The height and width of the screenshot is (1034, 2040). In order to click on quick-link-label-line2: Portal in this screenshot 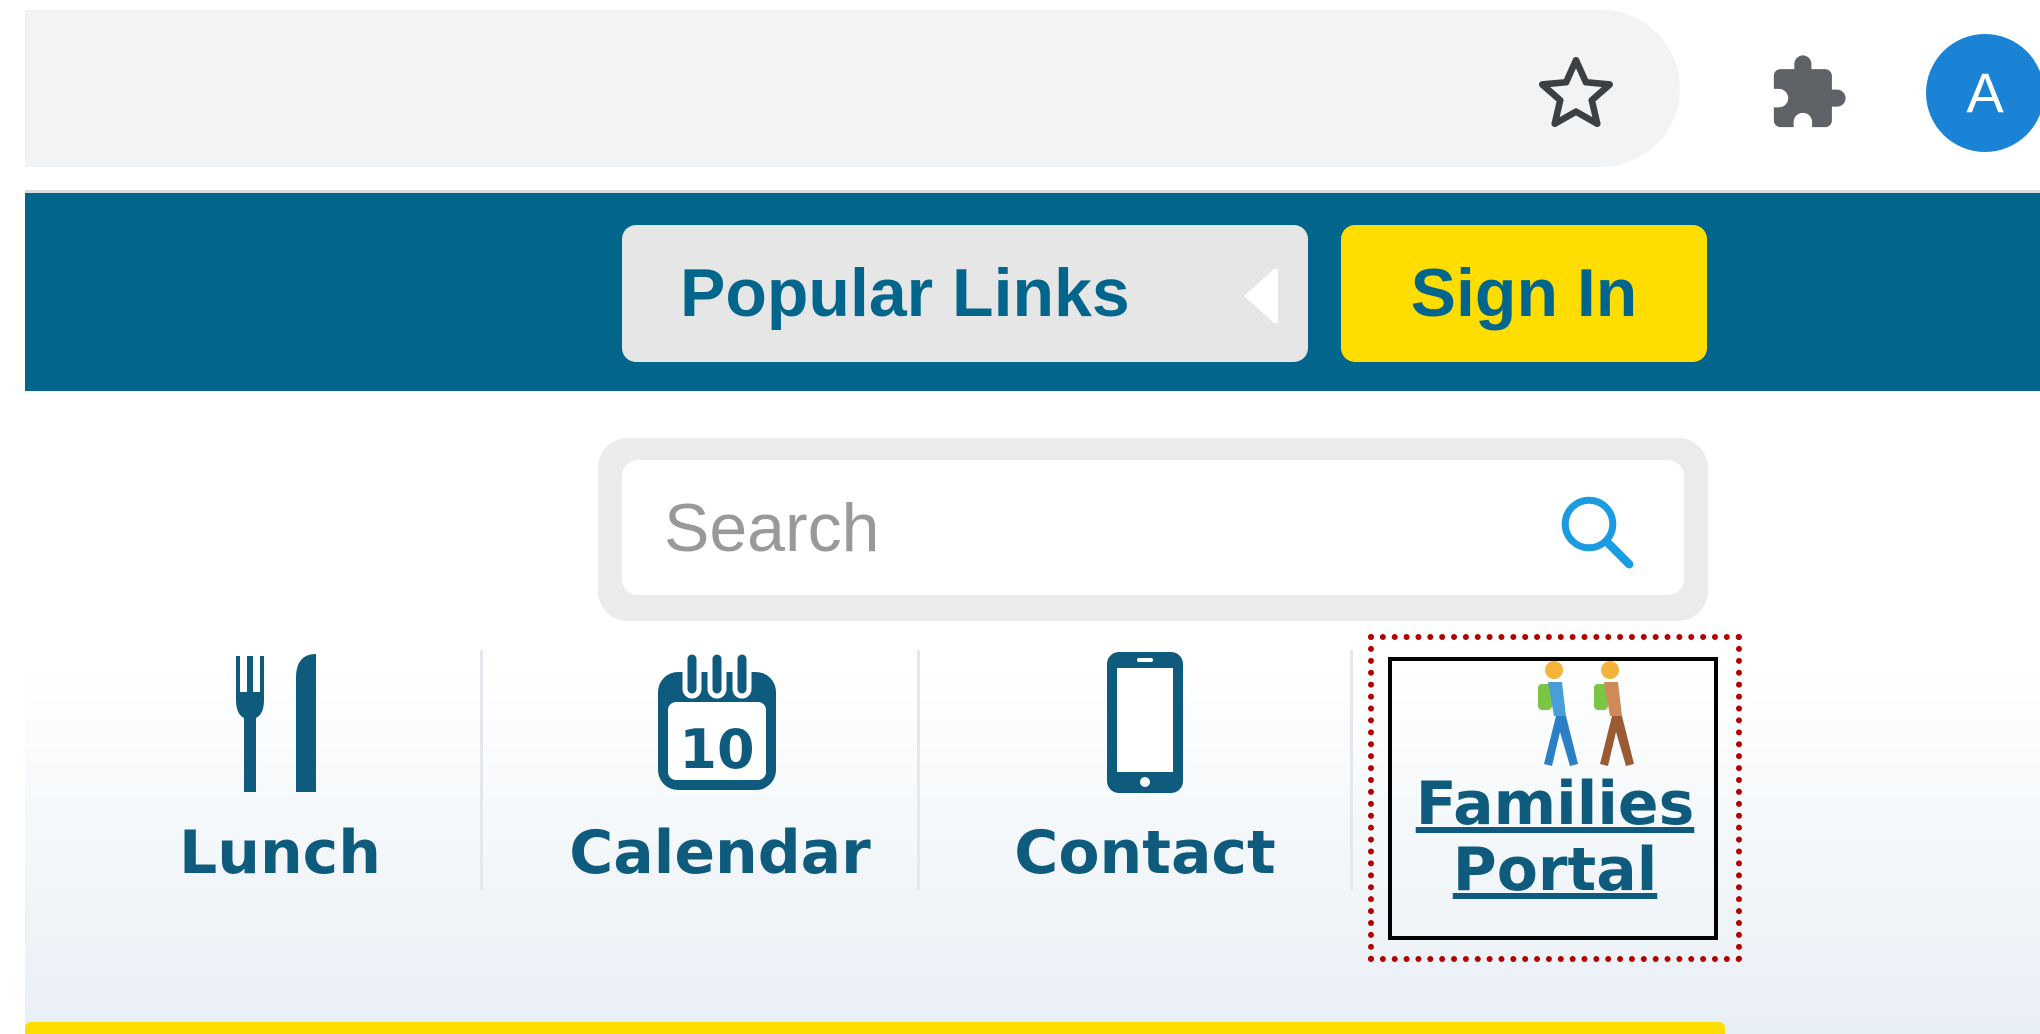, I will do `click(1555, 870)`.